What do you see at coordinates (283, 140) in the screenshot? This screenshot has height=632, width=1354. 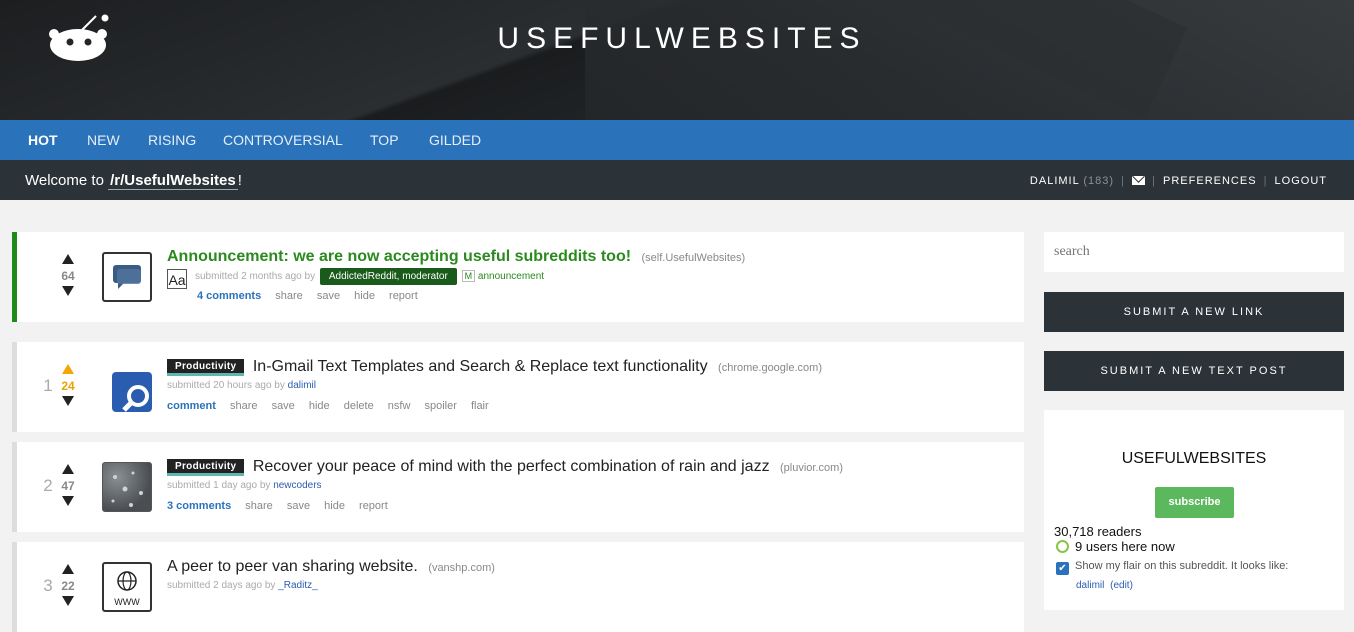 I see `tab-controversial: CONTROVERSIAL` at bounding box center [283, 140].